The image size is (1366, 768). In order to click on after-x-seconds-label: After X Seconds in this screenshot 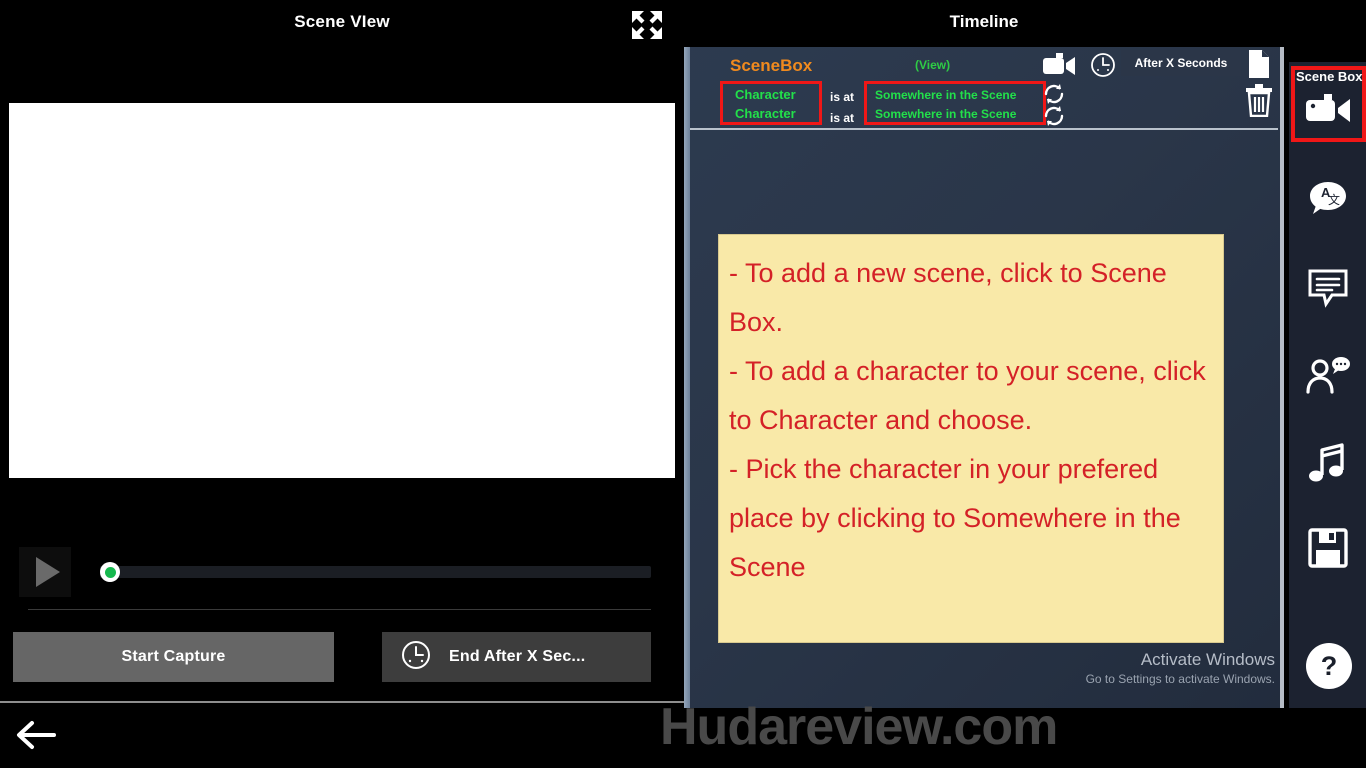, I will do `click(1181, 63)`.